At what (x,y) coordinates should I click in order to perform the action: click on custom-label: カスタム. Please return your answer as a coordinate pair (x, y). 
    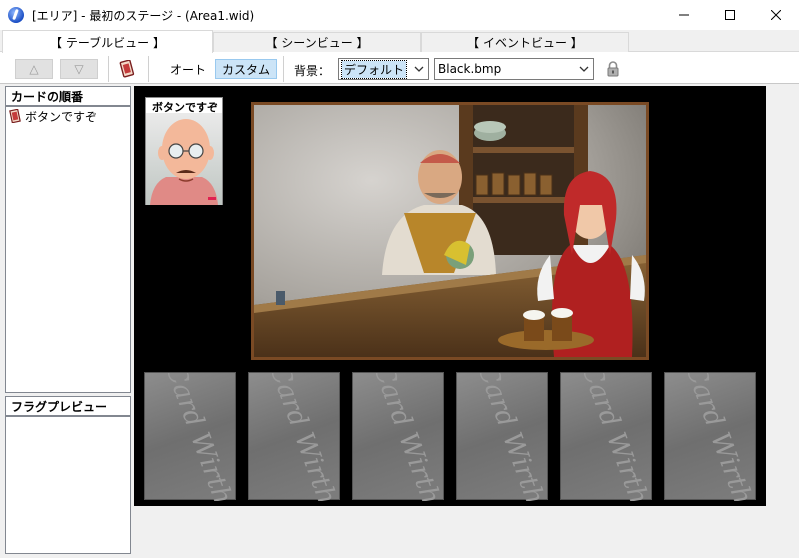
    Looking at the image, I should click on (246, 69).